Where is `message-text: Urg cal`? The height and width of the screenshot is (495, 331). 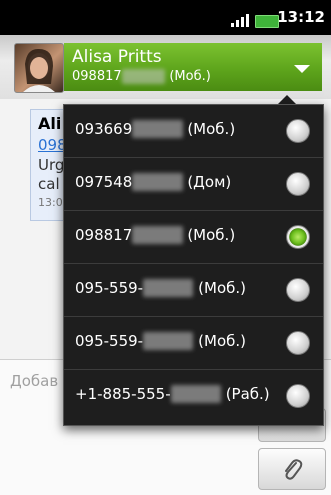 message-text: Urg cal is located at coordinates (51, 174).